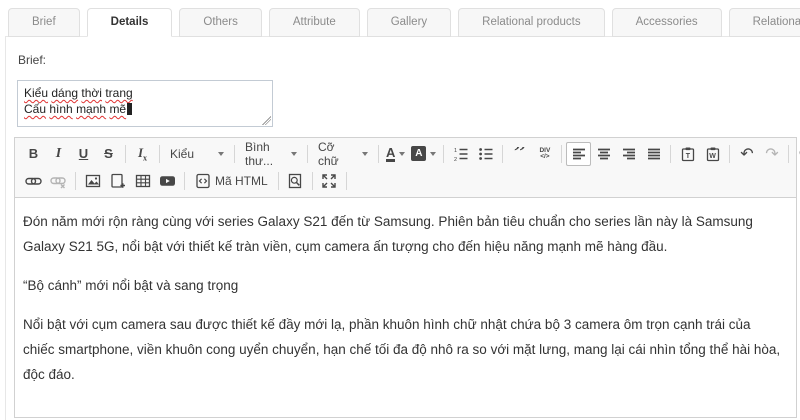  I want to click on strikethrough-icon: S, so click(108, 153).